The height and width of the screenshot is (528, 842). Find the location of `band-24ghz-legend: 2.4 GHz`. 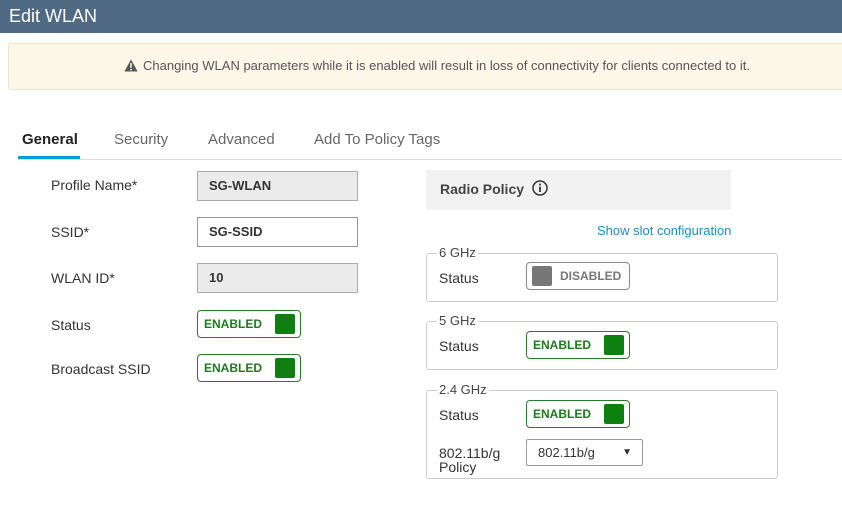

band-24ghz-legend: 2.4 GHz is located at coordinates (463, 389).